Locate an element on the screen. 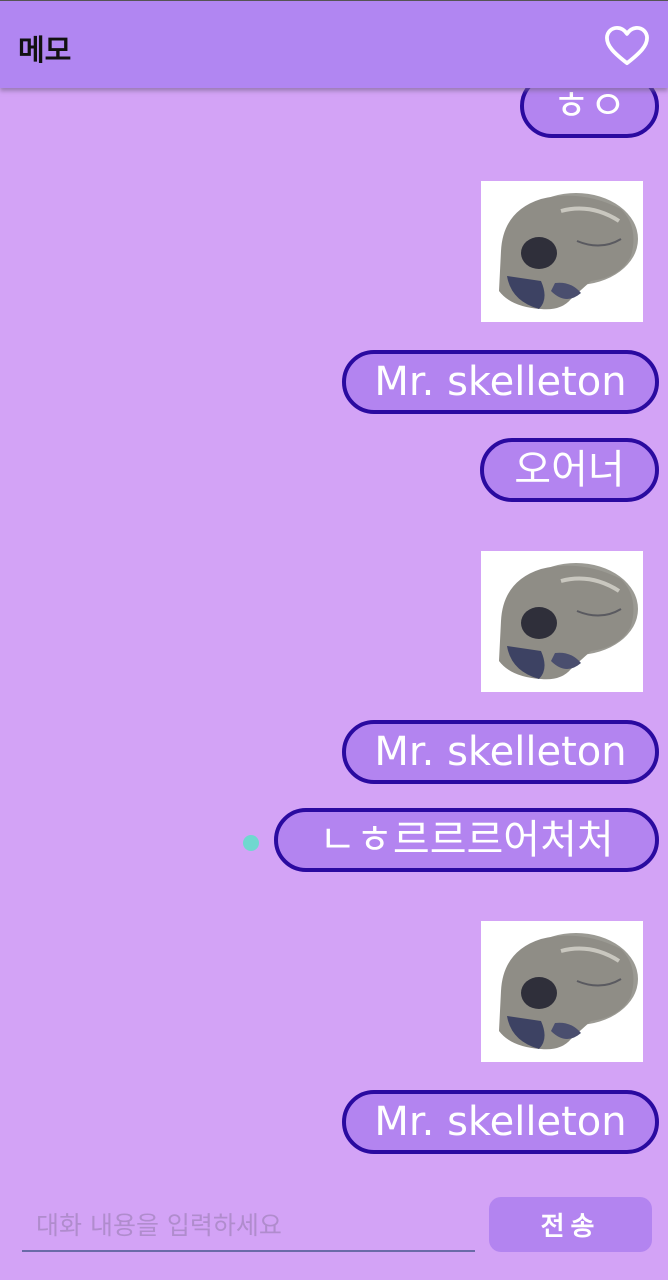  page-title: 메모 is located at coordinates (45, 50).